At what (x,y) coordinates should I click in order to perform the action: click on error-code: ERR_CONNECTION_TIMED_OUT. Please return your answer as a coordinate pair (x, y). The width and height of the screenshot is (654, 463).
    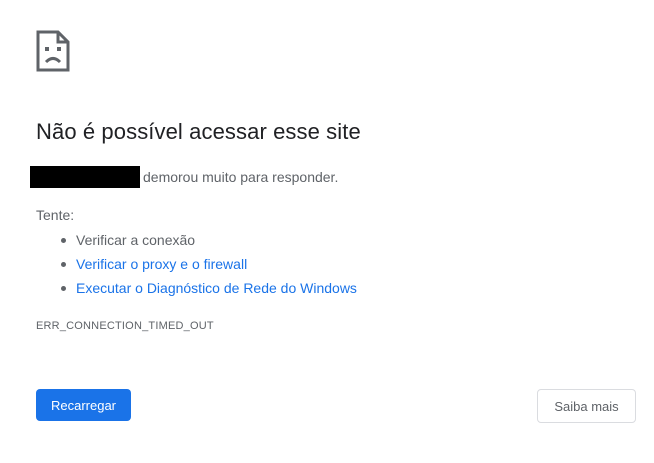
    Looking at the image, I should click on (125, 326).